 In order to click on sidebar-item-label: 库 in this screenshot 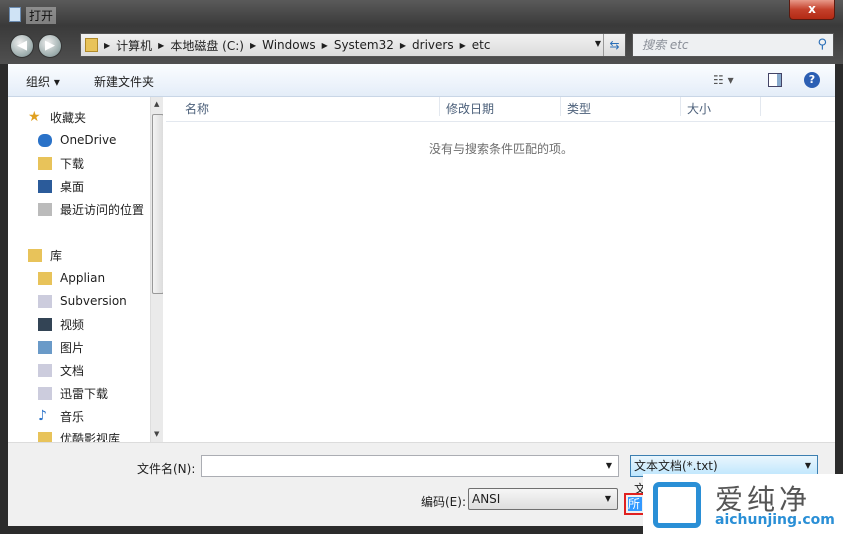, I will do `click(56, 255)`.